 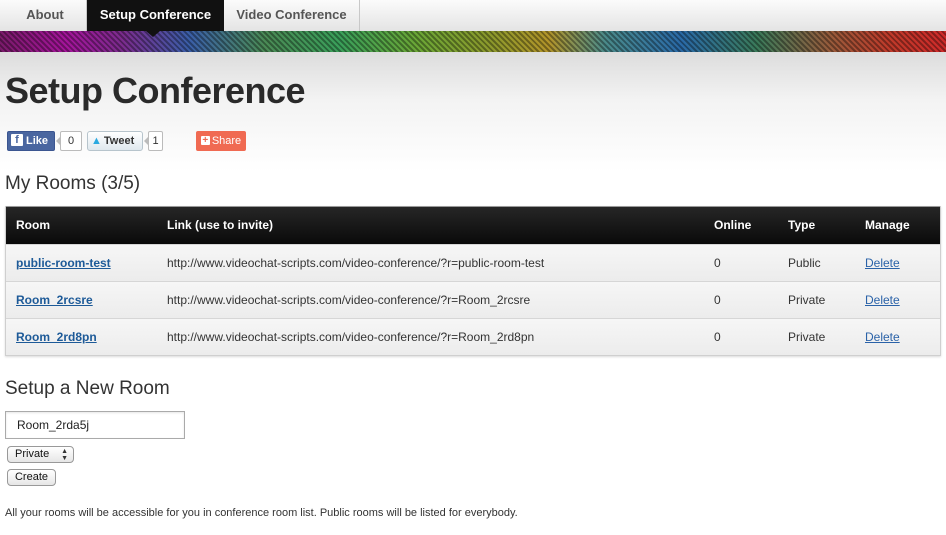 What do you see at coordinates (733, 225) in the screenshot?
I see `column-header-online: Online` at bounding box center [733, 225].